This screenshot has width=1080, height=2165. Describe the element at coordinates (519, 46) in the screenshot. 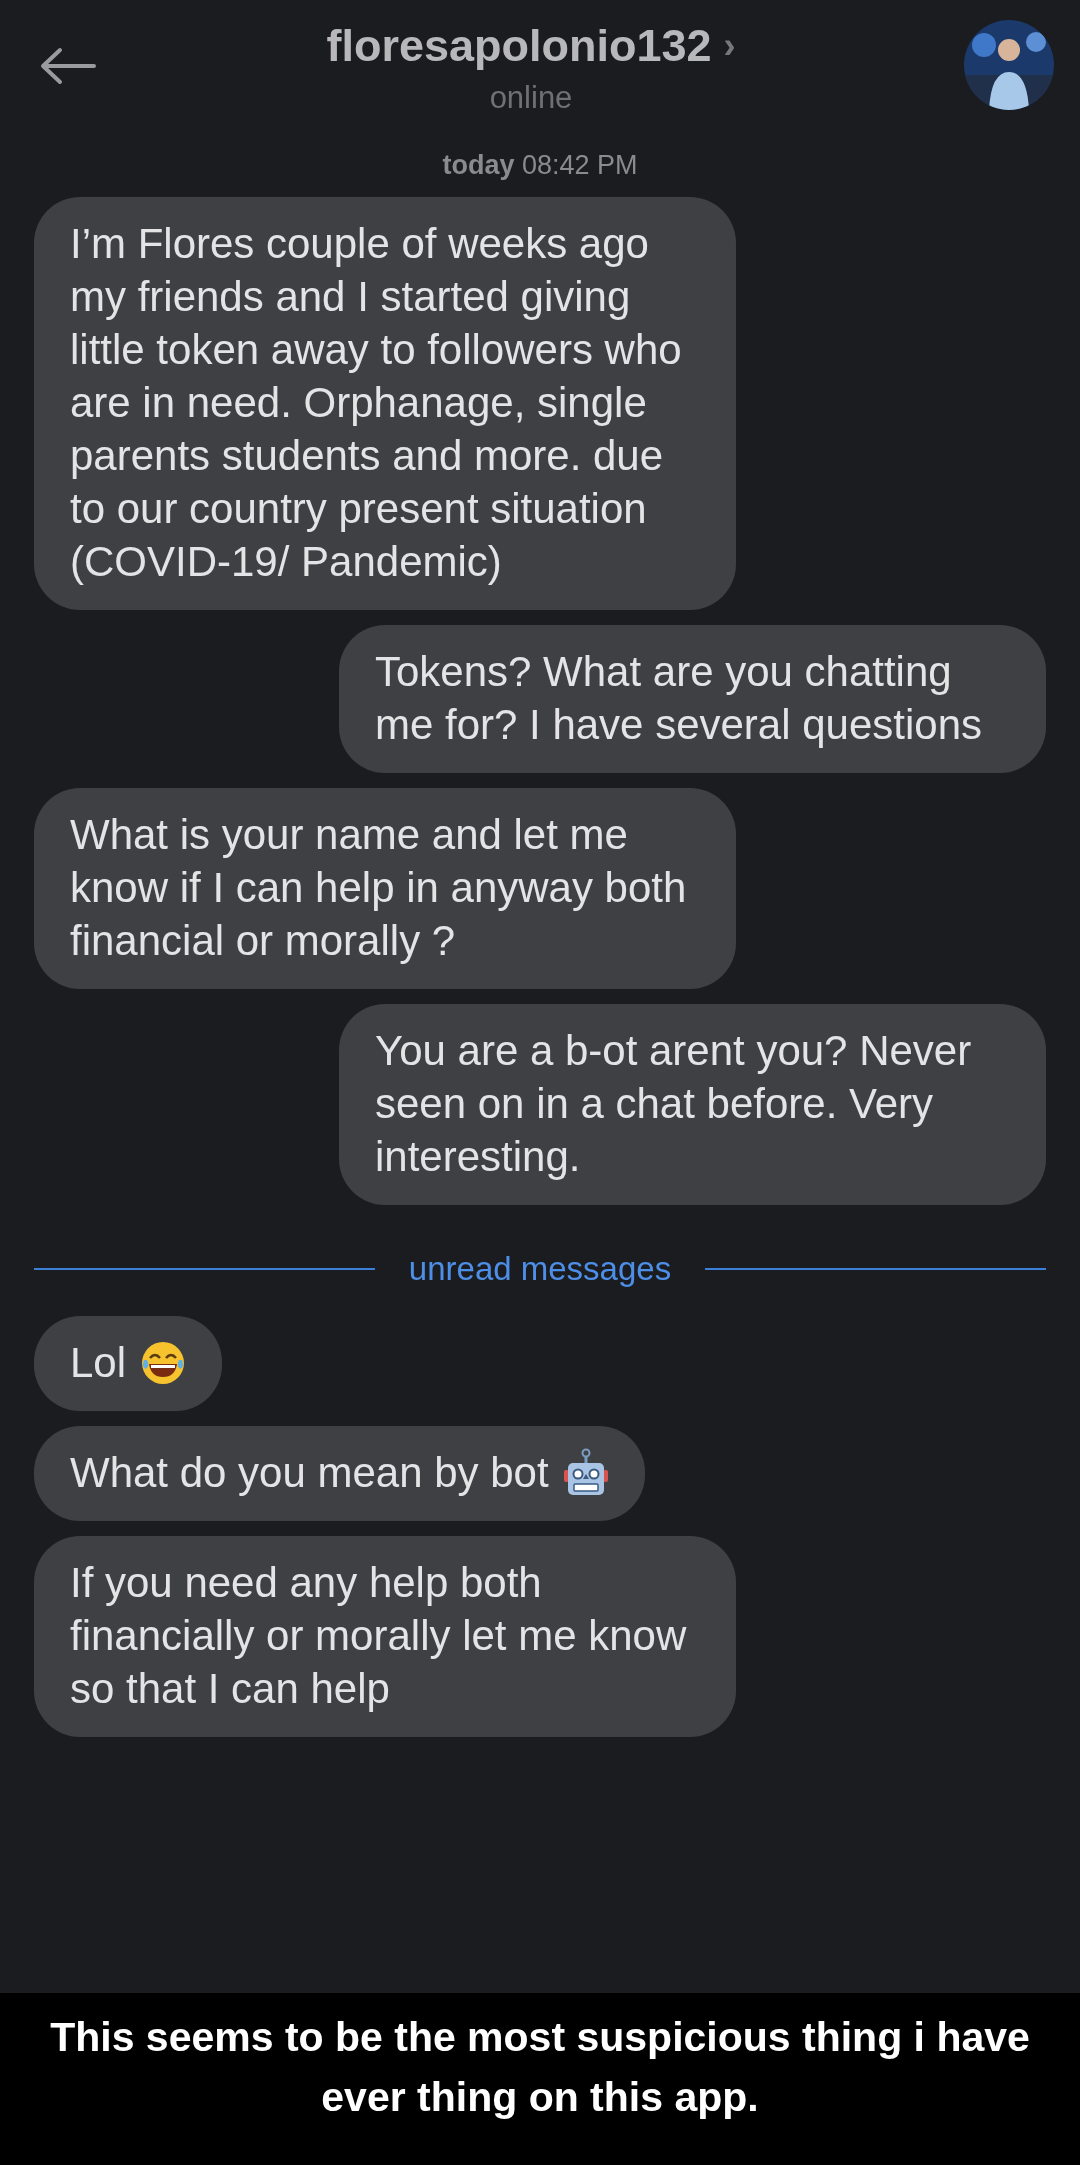

I see `contact-name: floresapolonio132` at that location.